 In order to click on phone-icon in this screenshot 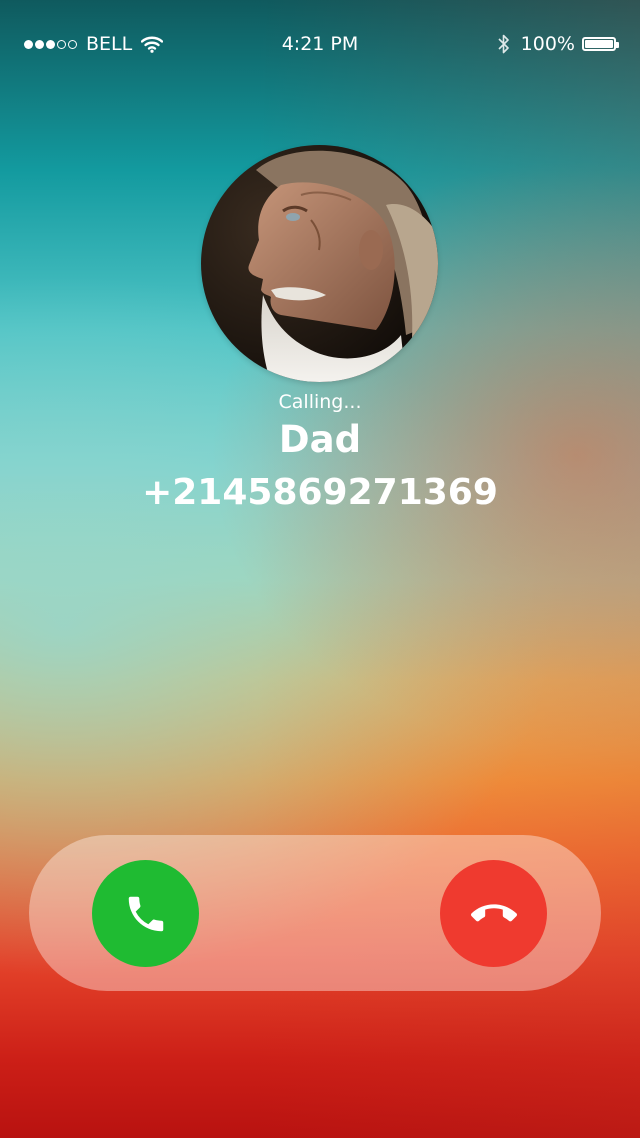, I will do `click(145, 913)`.